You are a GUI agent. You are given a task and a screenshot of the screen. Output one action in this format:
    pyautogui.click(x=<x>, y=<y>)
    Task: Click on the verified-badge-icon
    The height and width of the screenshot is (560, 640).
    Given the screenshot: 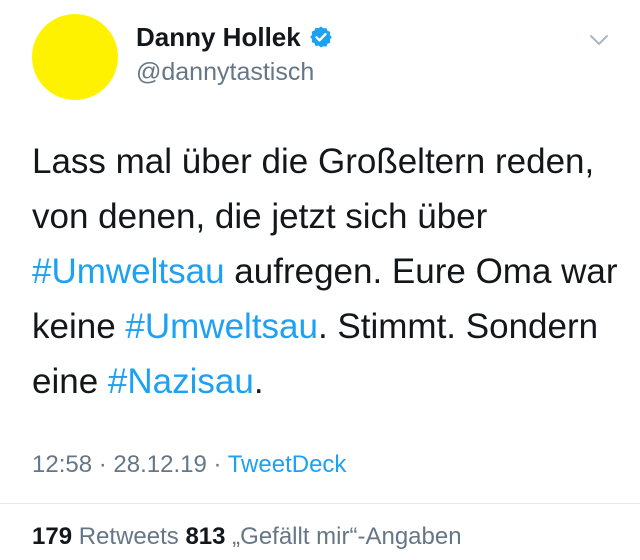 What is the action you would take?
    pyautogui.click(x=321, y=37)
    